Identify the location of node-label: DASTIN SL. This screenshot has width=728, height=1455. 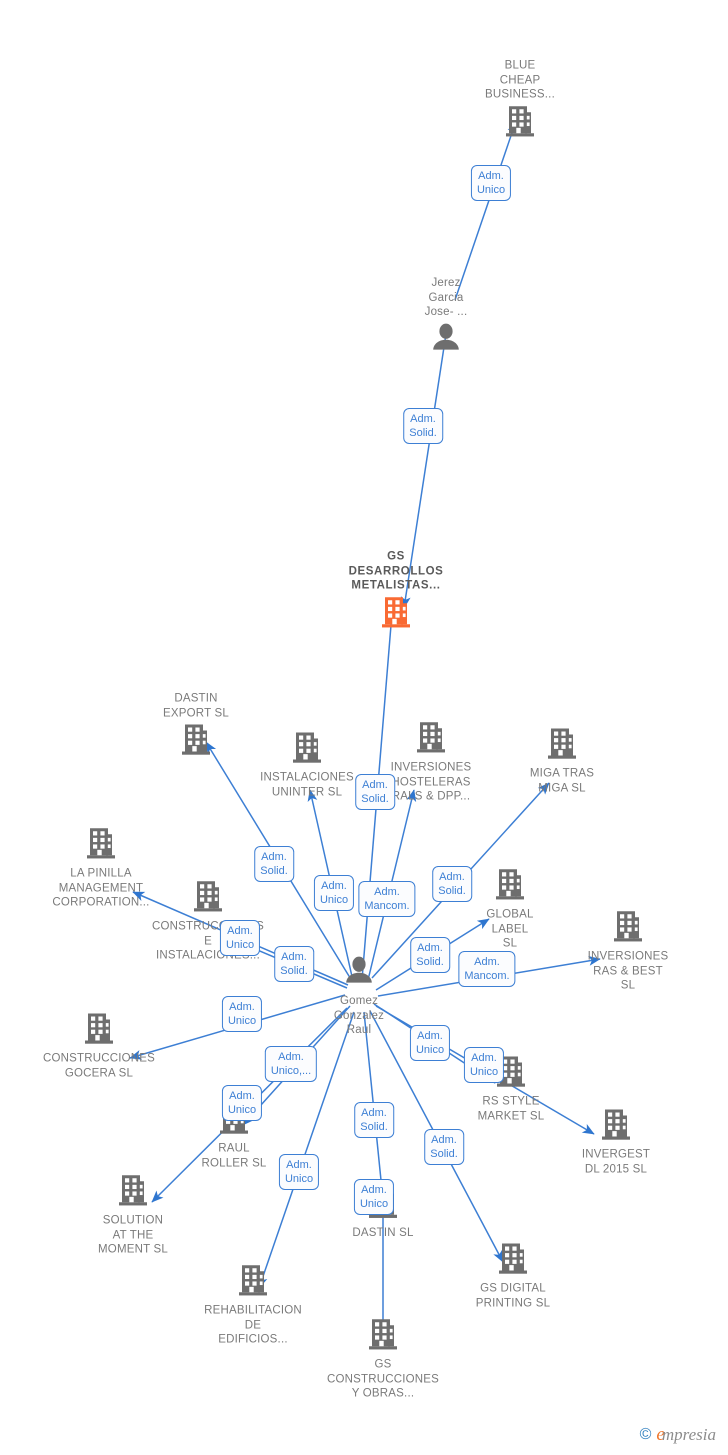
(383, 1232).